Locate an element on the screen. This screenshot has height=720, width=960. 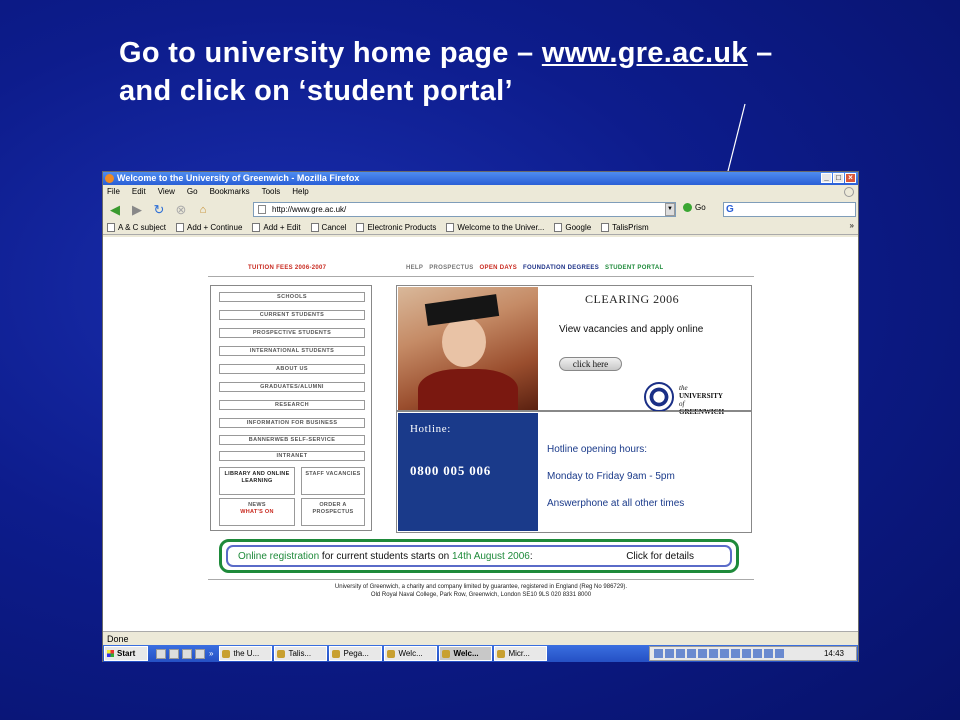
url-dropdown-icon: ▼ is located at coordinates (670, 209).